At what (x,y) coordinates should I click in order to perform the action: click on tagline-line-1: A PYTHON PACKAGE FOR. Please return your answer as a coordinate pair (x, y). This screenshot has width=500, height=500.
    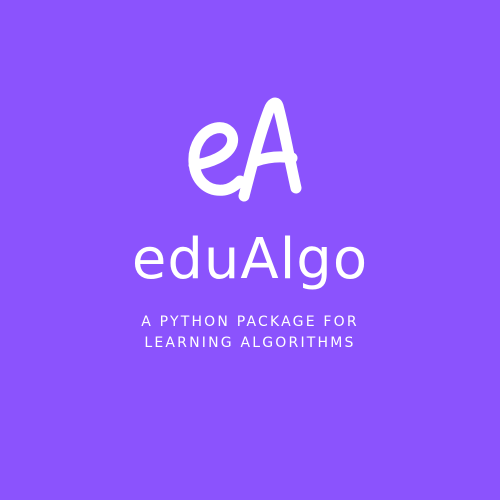
    Looking at the image, I should click on (250, 322).